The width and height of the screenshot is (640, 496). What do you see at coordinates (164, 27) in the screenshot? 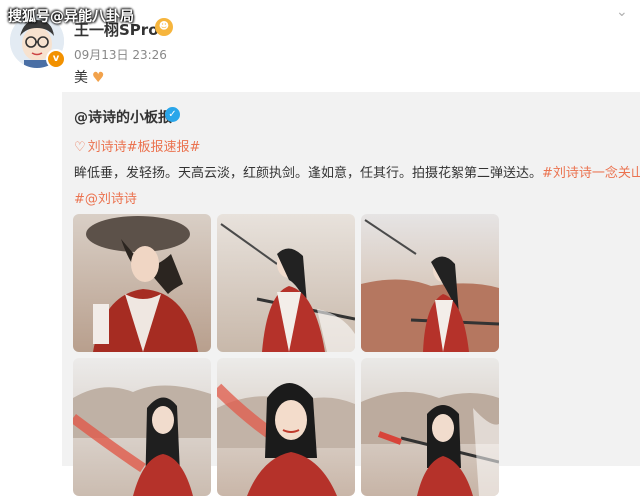
I see `vip-icon: ☻` at bounding box center [164, 27].